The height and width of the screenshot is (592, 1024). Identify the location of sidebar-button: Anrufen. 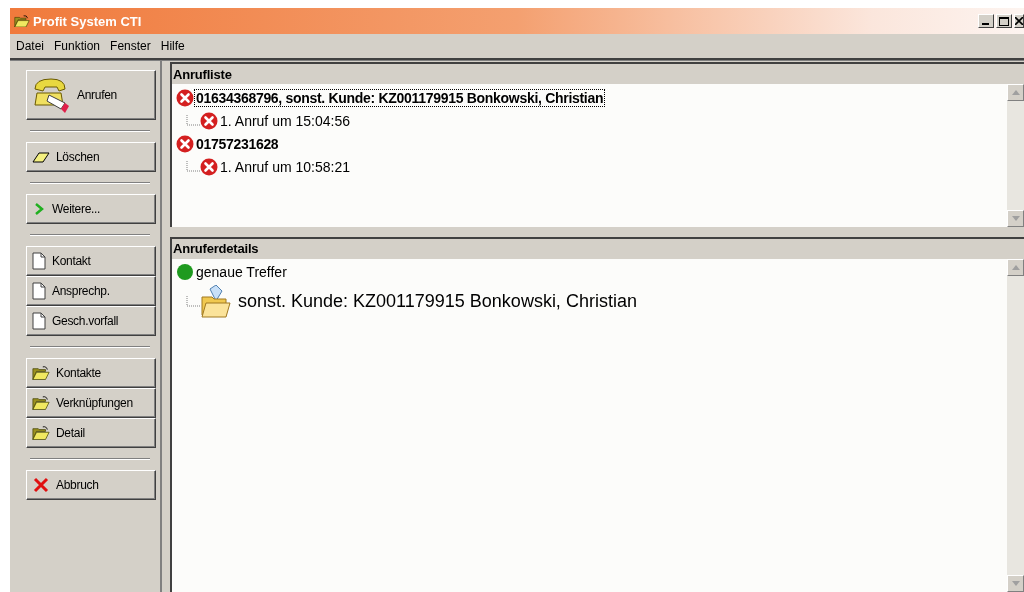
(91, 95).